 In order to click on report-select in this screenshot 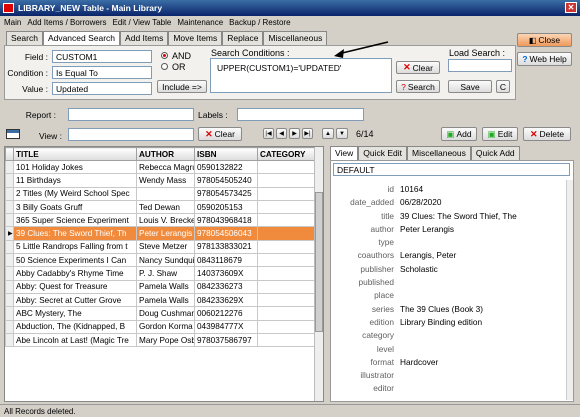, I will do `click(131, 114)`.